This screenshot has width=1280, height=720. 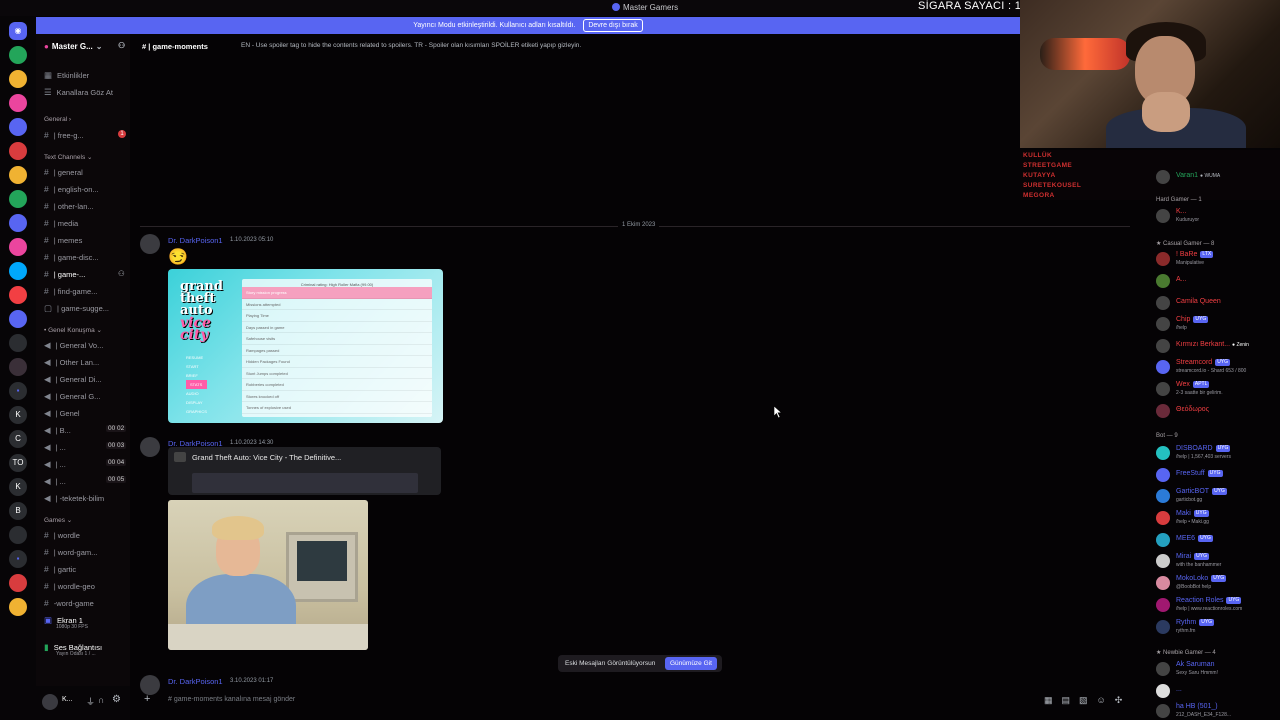 What do you see at coordinates (85, 272) in the screenshot?
I see `channel-game-moments: # | game-... ⚇` at bounding box center [85, 272].